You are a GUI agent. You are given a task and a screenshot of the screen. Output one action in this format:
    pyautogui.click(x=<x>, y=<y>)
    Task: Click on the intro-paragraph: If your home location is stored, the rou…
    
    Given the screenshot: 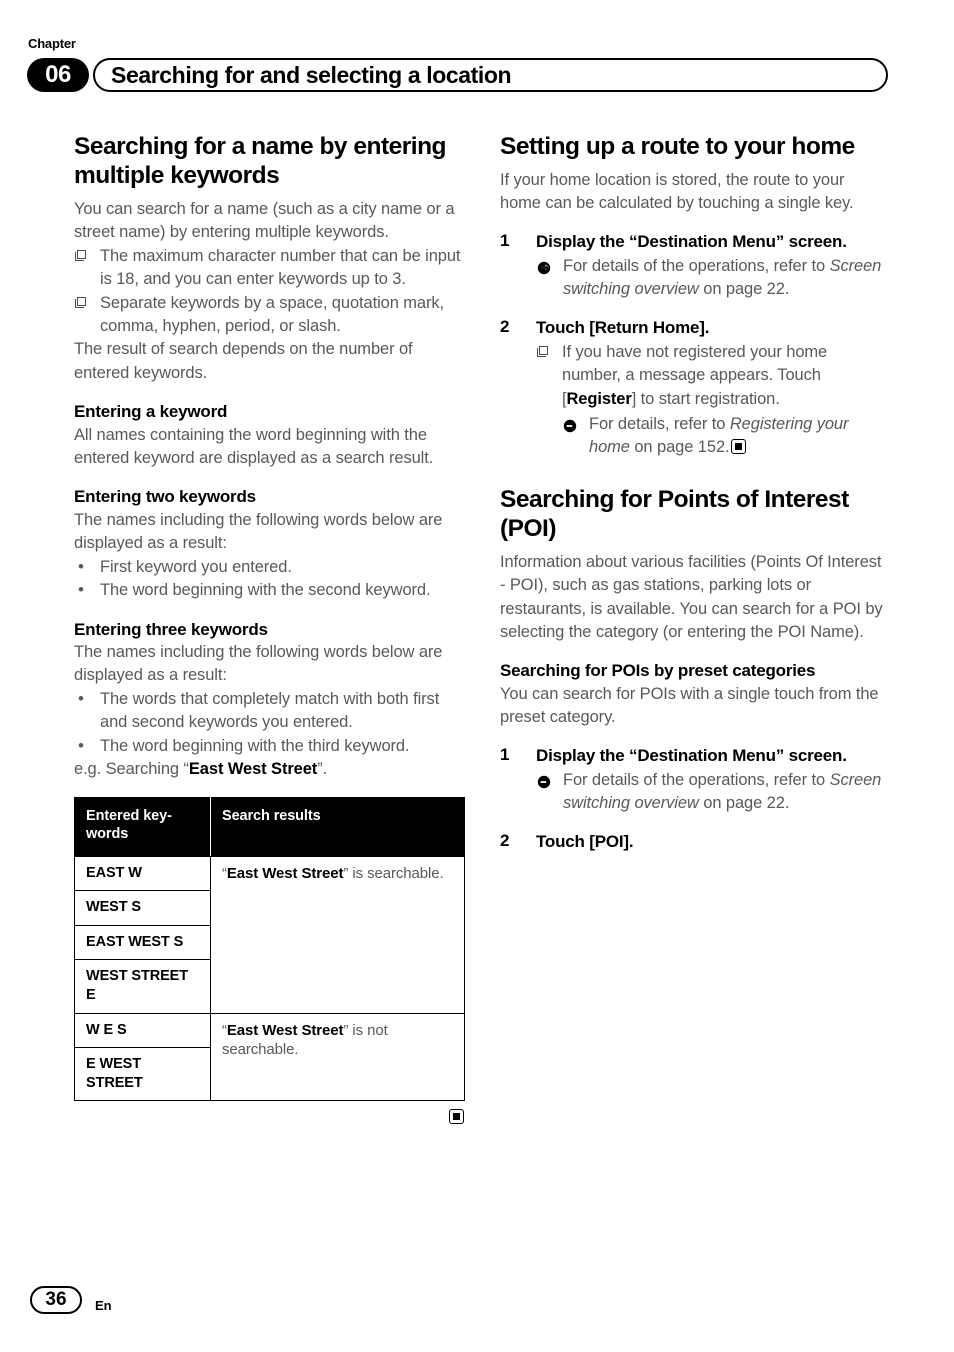 What is the action you would take?
    pyautogui.click(x=677, y=191)
    